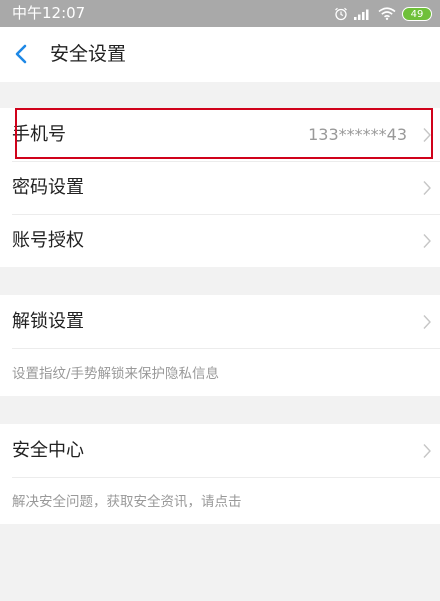 The image size is (440, 601). What do you see at coordinates (387, 13) in the screenshot?
I see `wifi-icon` at bounding box center [387, 13].